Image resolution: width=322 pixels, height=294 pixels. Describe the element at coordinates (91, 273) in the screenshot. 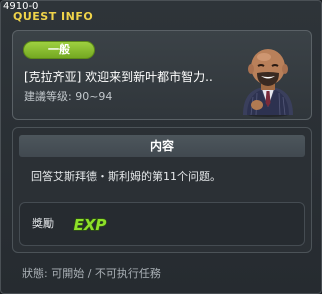

I see `quest-status: 狀態: 可開始 / 不可执行任務` at that location.